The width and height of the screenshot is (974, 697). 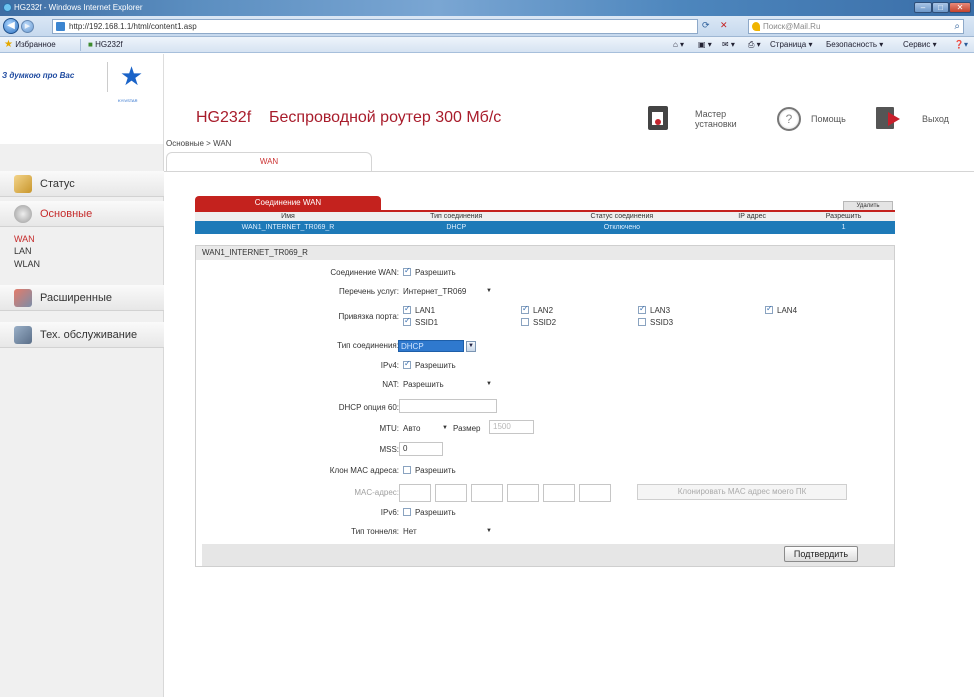 What do you see at coordinates (569, 98) in the screenshot?
I see `header` at bounding box center [569, 98].